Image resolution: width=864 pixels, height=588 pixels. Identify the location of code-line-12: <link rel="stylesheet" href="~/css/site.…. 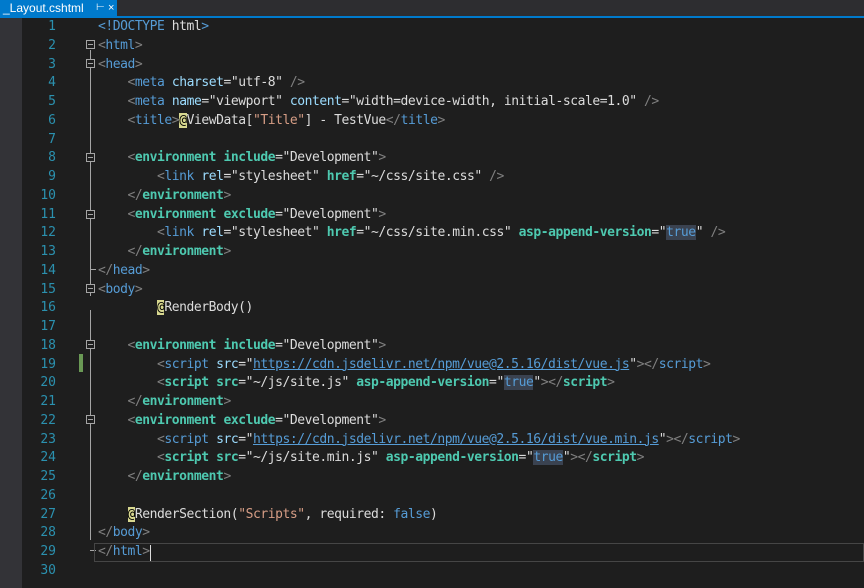
(441, 233).